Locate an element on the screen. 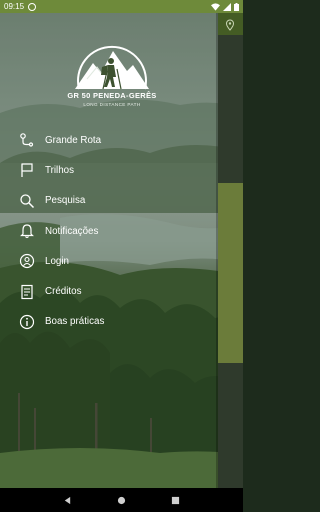 The image size is (320, 512). wifi-icon is located at coordinates (215, 6).